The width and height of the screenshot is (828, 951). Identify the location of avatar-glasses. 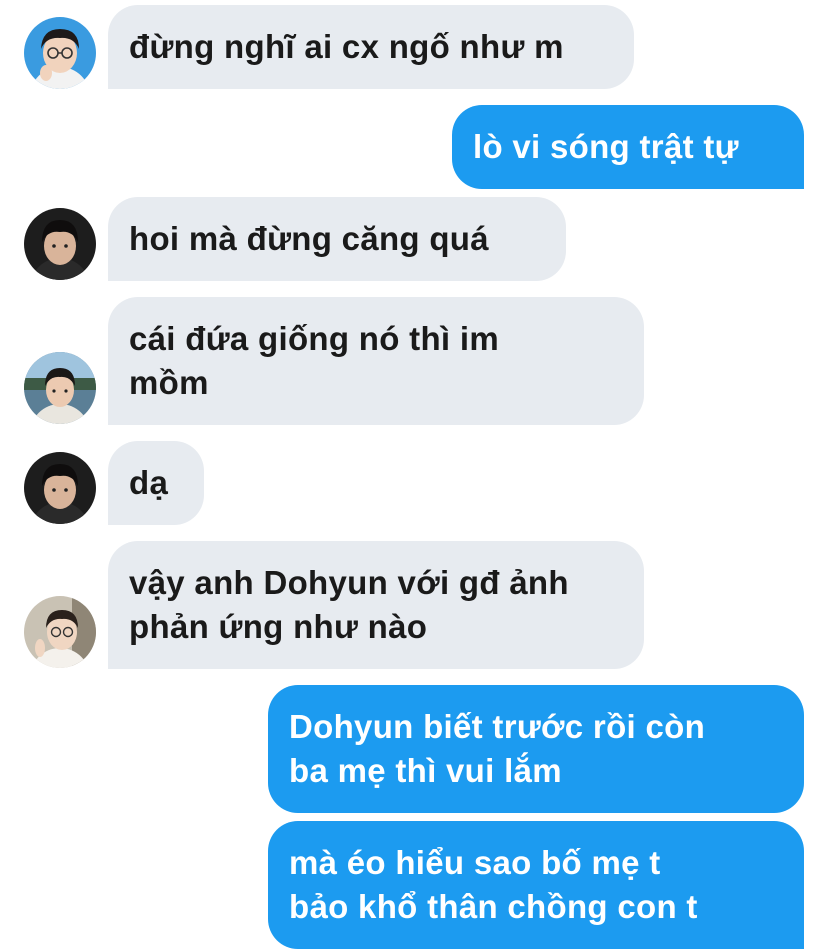
(60, 53).